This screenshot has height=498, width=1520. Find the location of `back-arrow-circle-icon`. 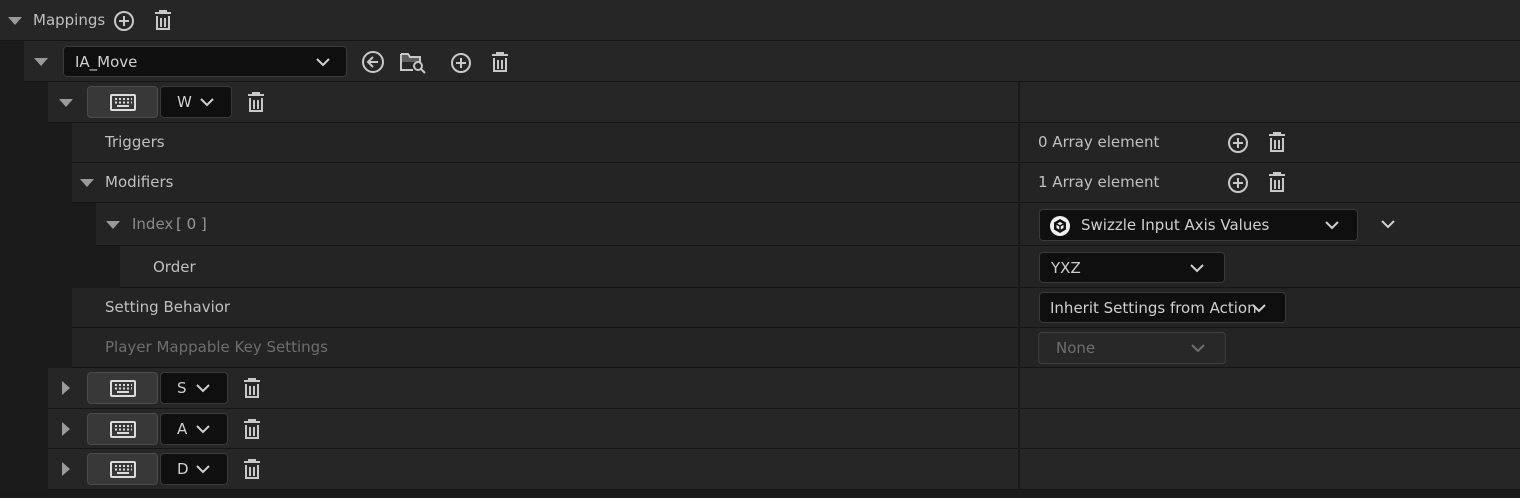

back-arrow-circle-icon is located at coordinates (373, 62).